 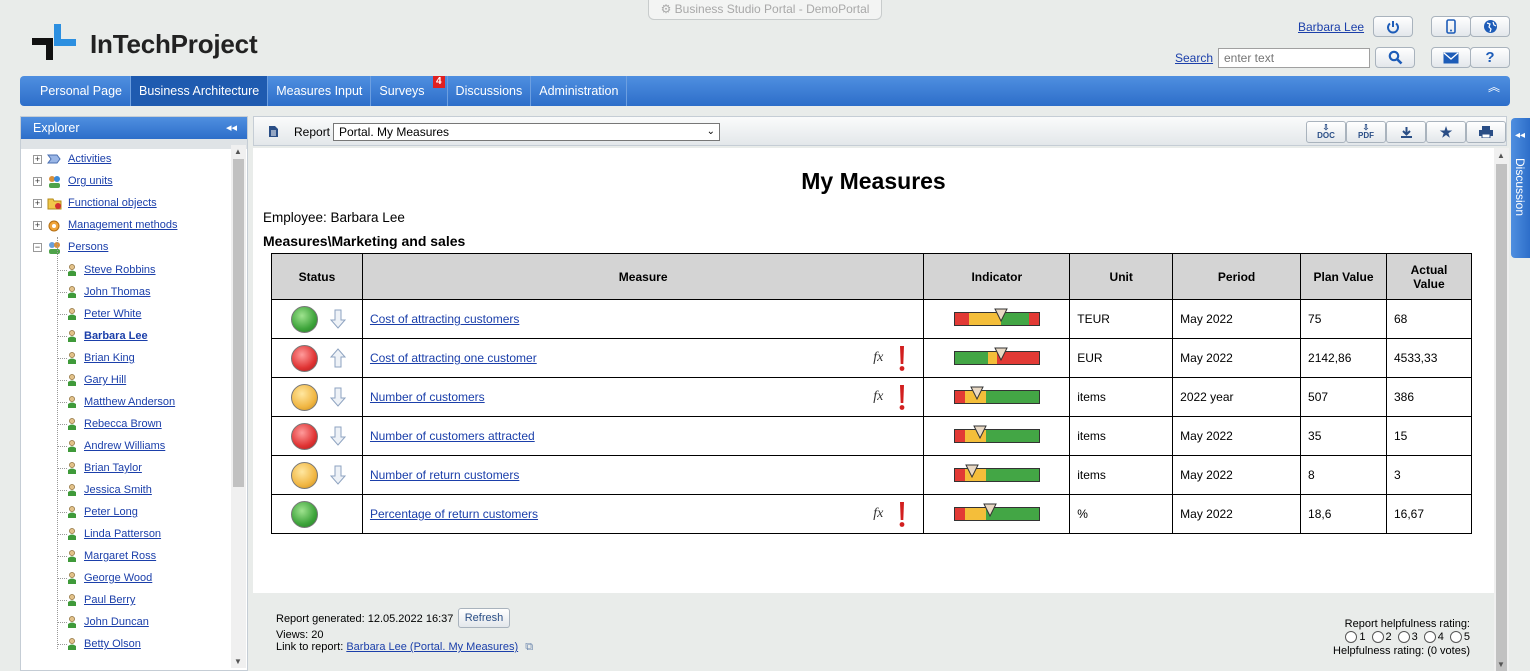 What do you see at coordinates (1490, 57) in the screenshot?
I see `help-button: ?` at bounding box center [1490, 57].